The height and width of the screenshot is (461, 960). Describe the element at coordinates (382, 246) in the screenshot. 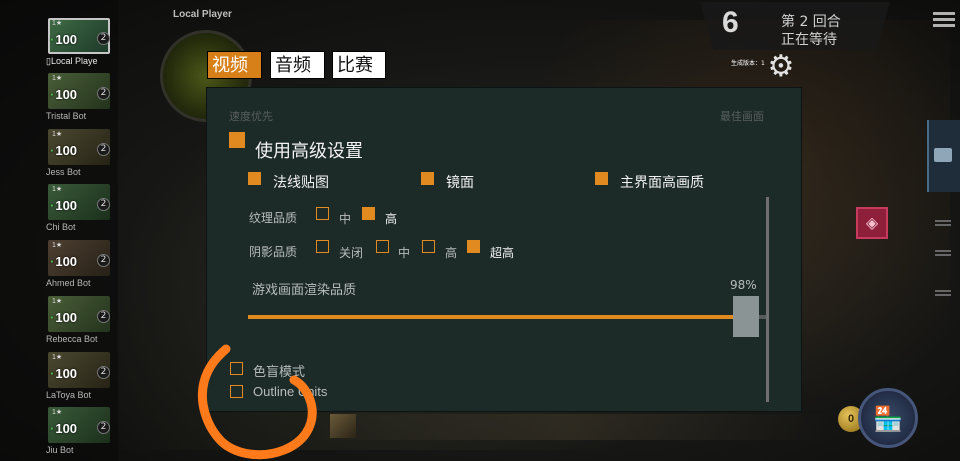

I see `shadow-medium-checkbox` at that location.